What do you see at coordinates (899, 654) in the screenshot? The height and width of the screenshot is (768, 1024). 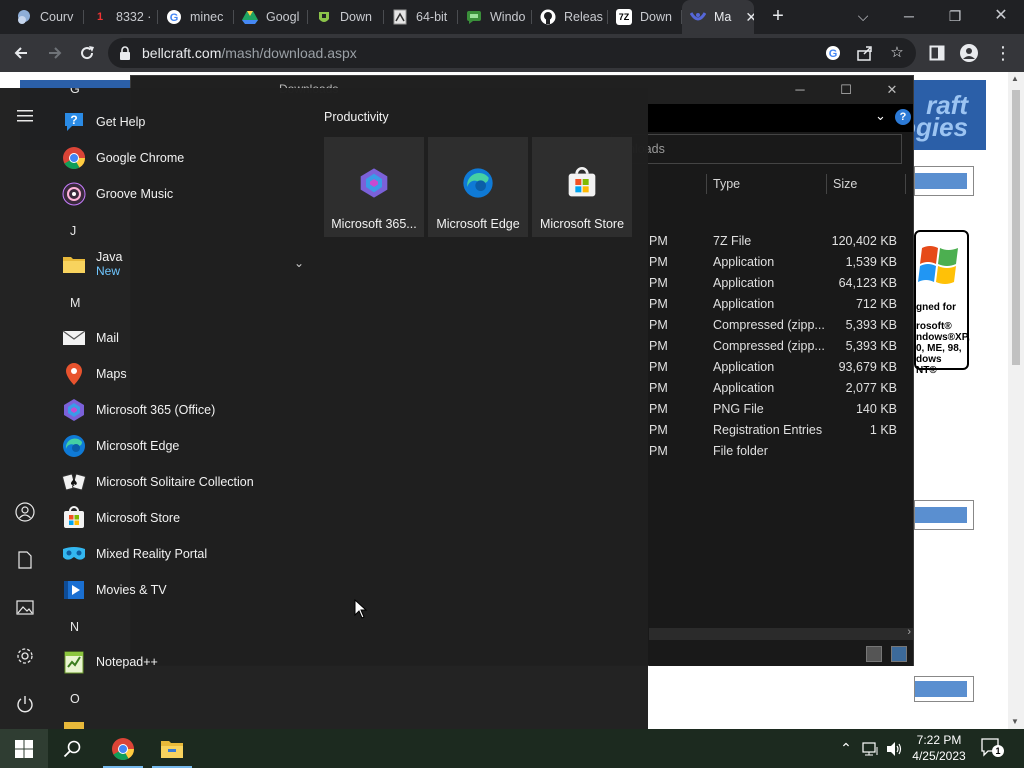 I see `large-icons-view-icon` at bounding box center [899, 654].